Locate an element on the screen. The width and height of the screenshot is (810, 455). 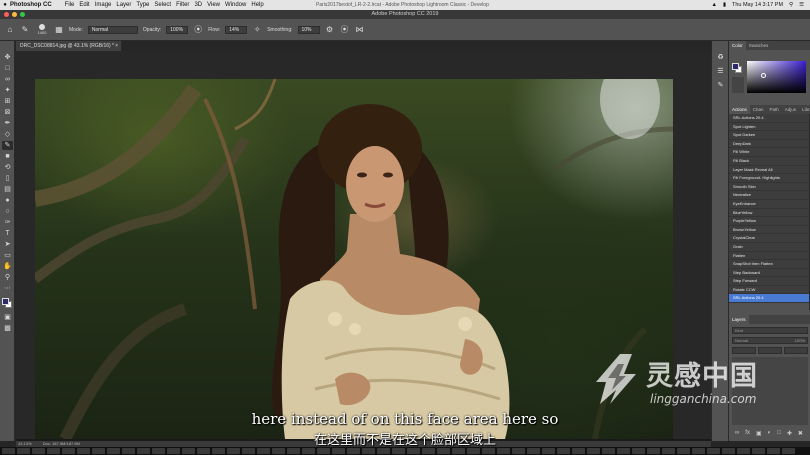
action-item: Spot Lighten is located at coordinates (769, 127).